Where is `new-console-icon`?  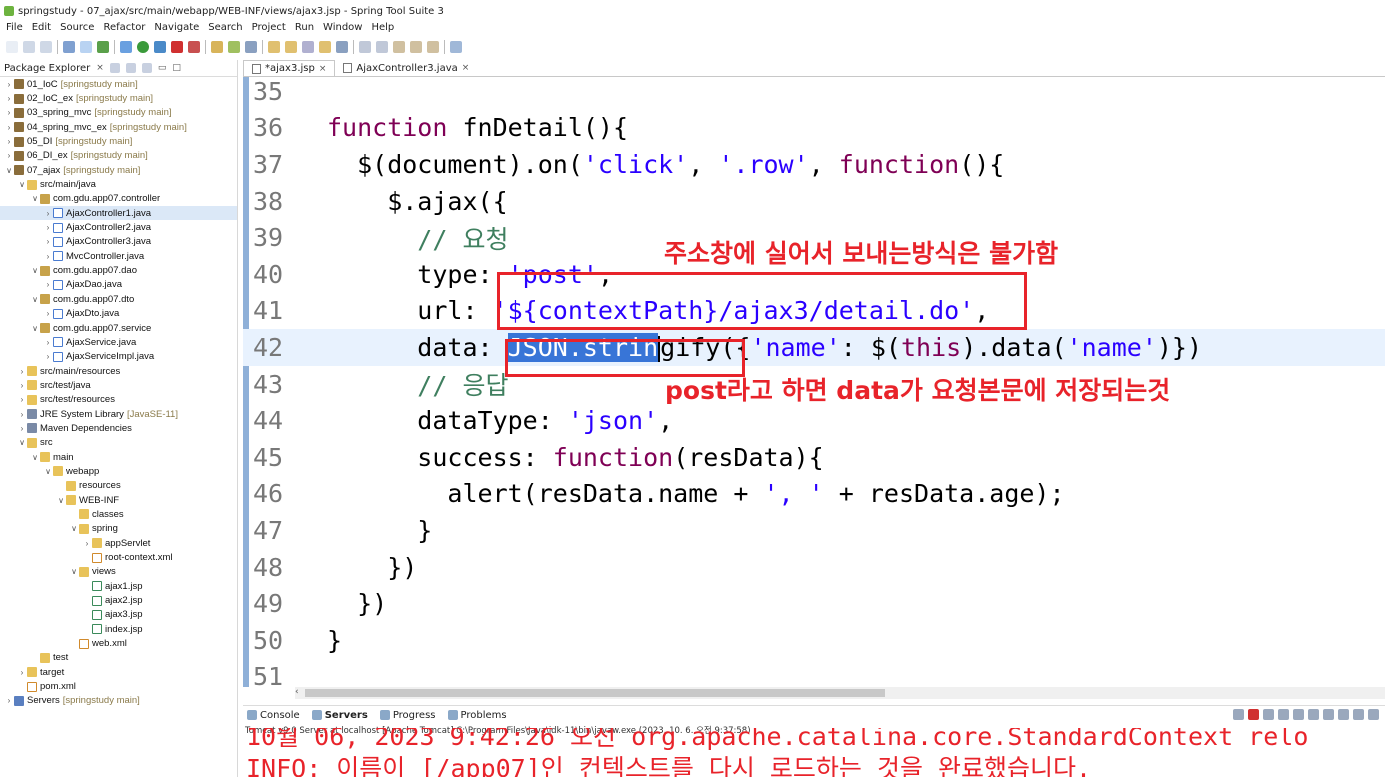
new-console-icon is located at coordinates (1373, 714).